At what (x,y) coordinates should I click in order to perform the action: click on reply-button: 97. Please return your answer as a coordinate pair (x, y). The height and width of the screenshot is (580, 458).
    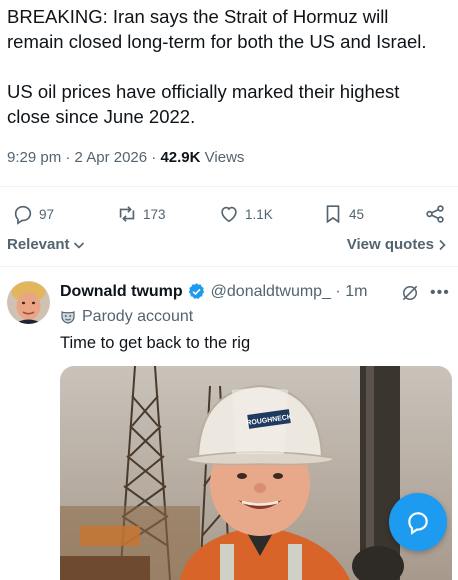
    Looking at the image, I should click on (33, 214).